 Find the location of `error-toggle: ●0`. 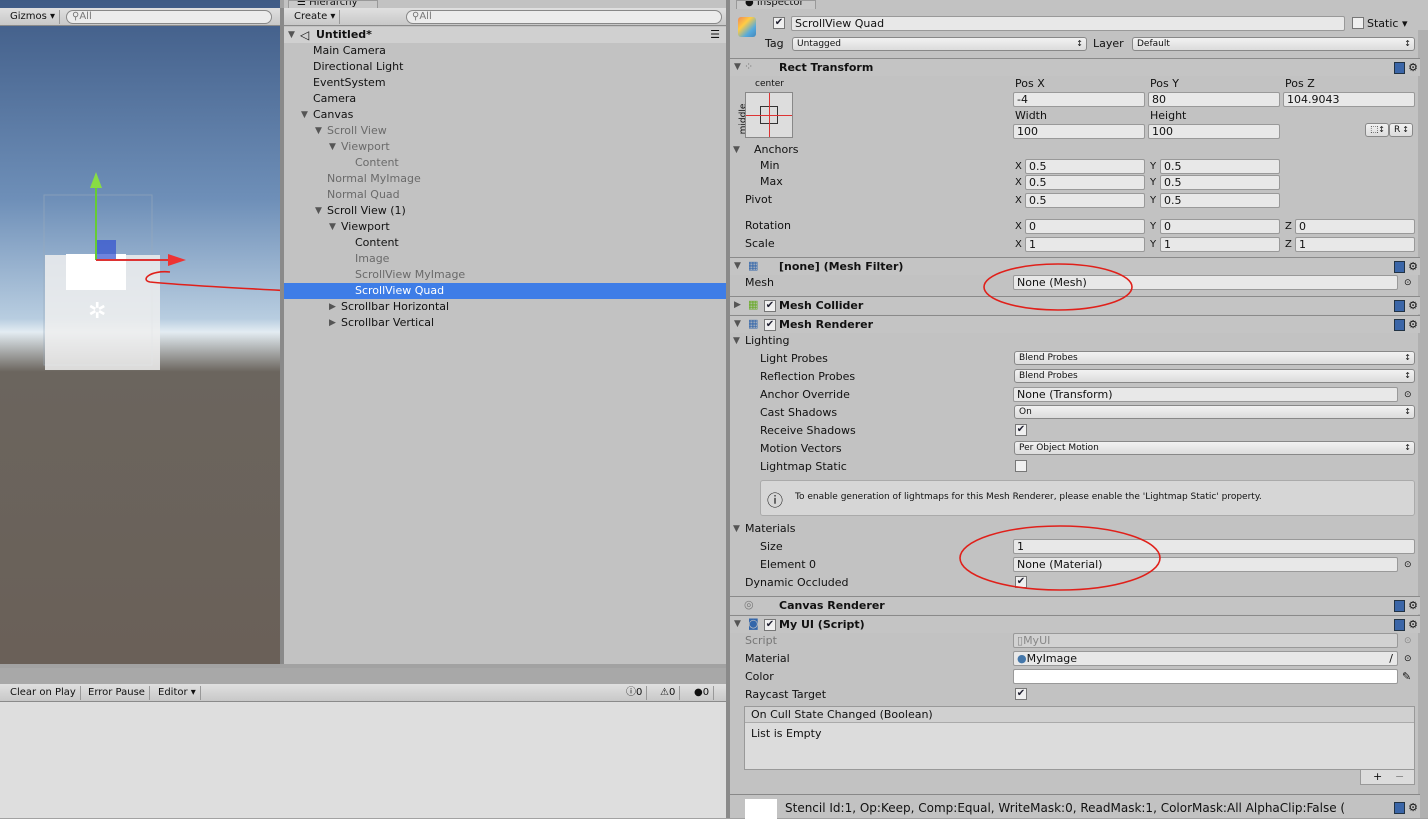

error-toggle: ●0 is located at coordinates (702, 693).